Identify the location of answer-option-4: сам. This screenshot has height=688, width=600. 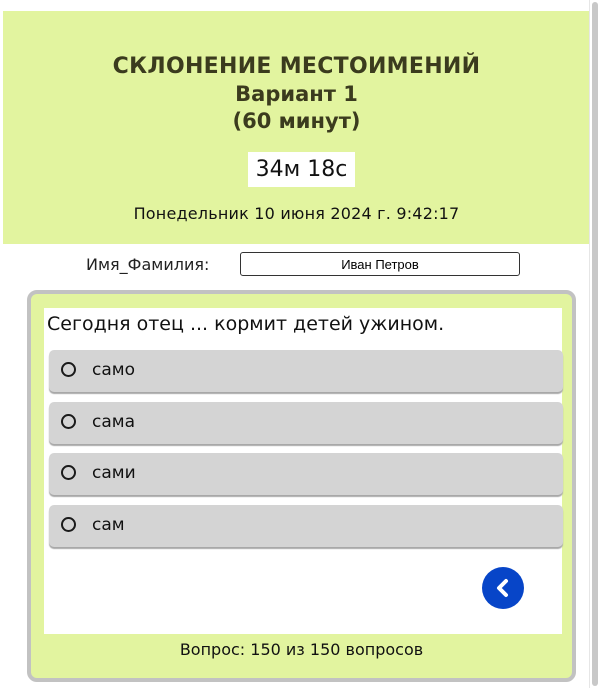
(306, 526).